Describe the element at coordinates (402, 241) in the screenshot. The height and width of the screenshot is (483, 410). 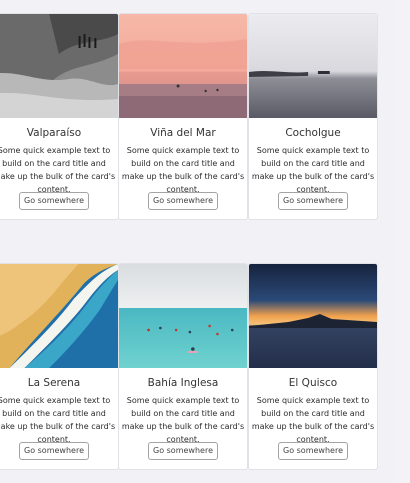
I see `page-margin` at that location.